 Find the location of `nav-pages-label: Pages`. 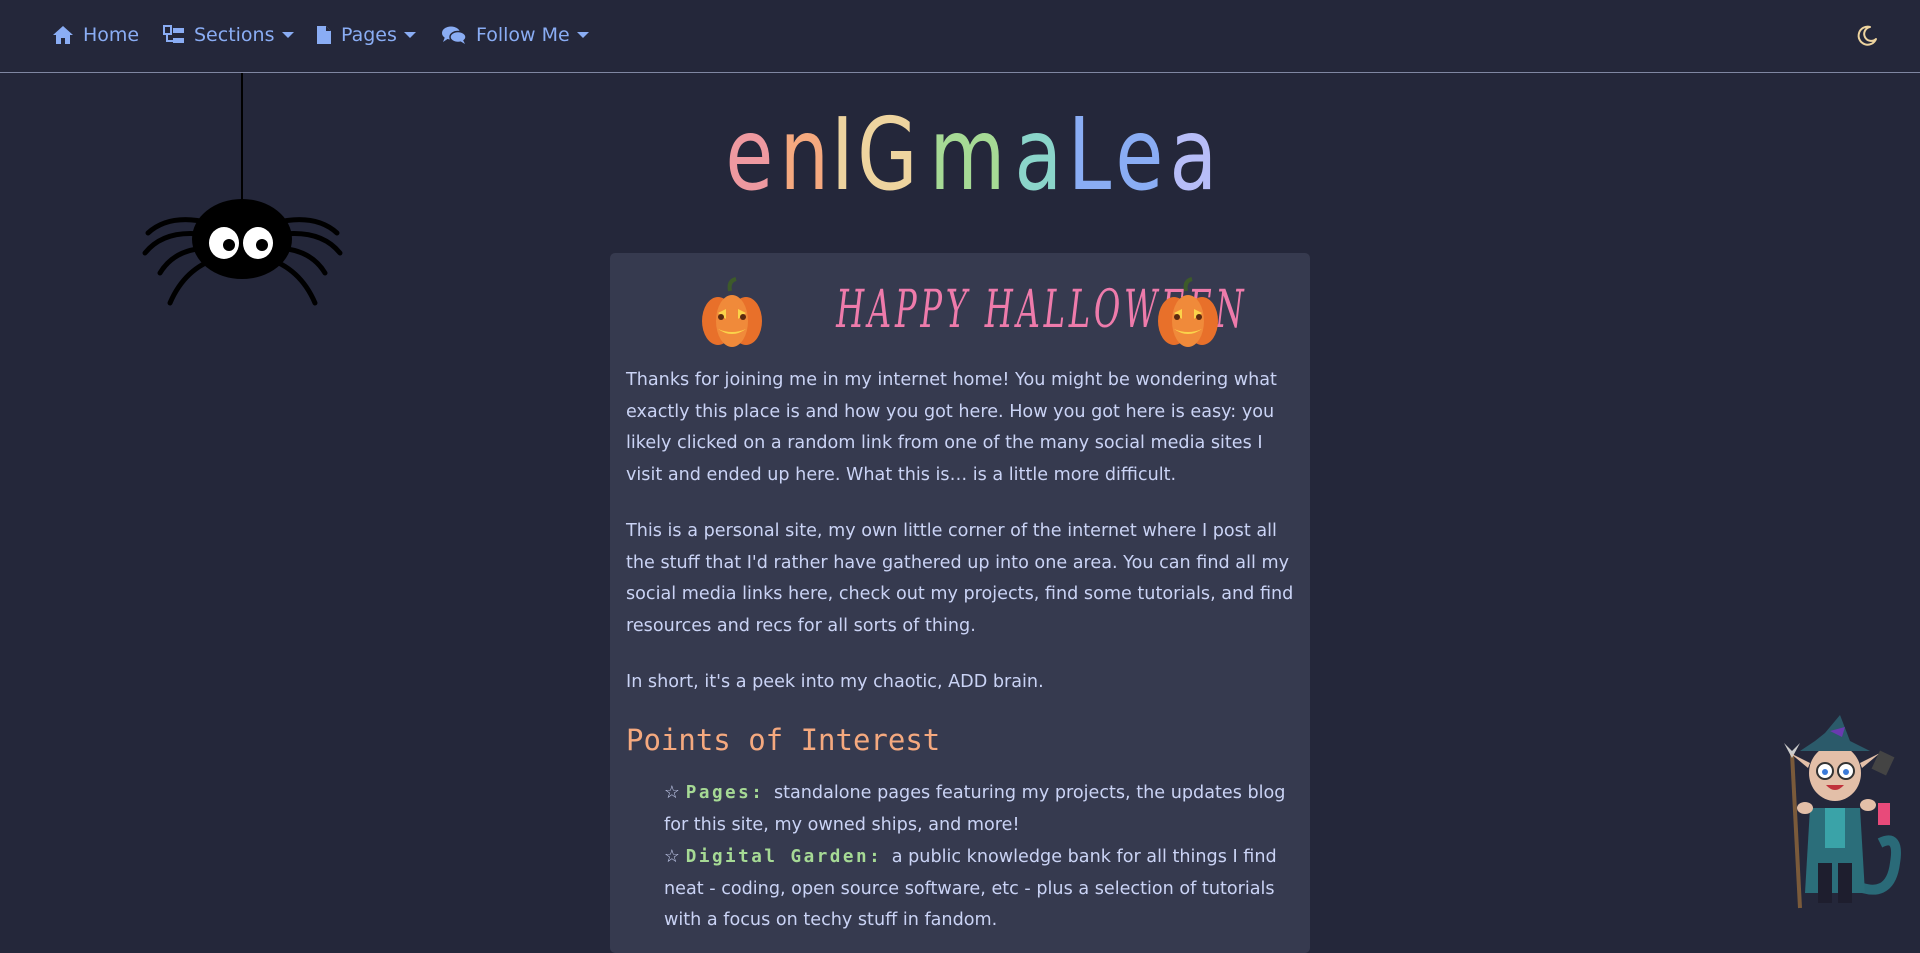

nav-pages-label: Pages is located at coordinates (369, 35).